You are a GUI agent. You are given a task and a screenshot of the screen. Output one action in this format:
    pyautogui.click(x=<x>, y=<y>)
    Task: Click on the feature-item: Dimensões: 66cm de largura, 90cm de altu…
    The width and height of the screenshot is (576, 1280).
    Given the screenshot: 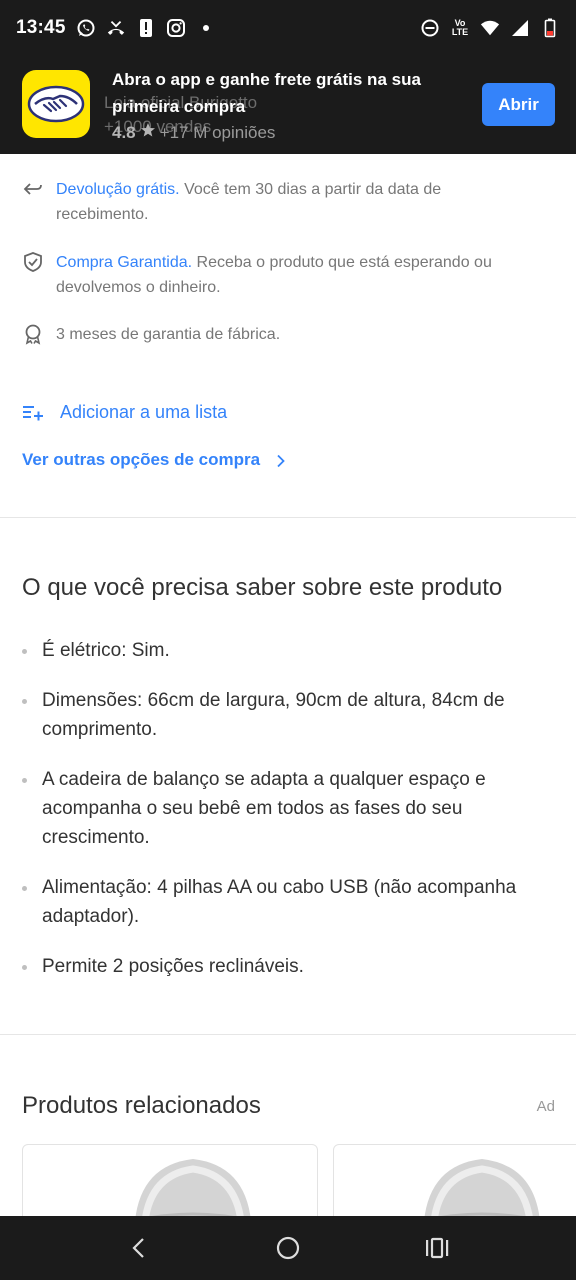 What is the action you would take?
    pyautogui.click(x=292, y=715)
    